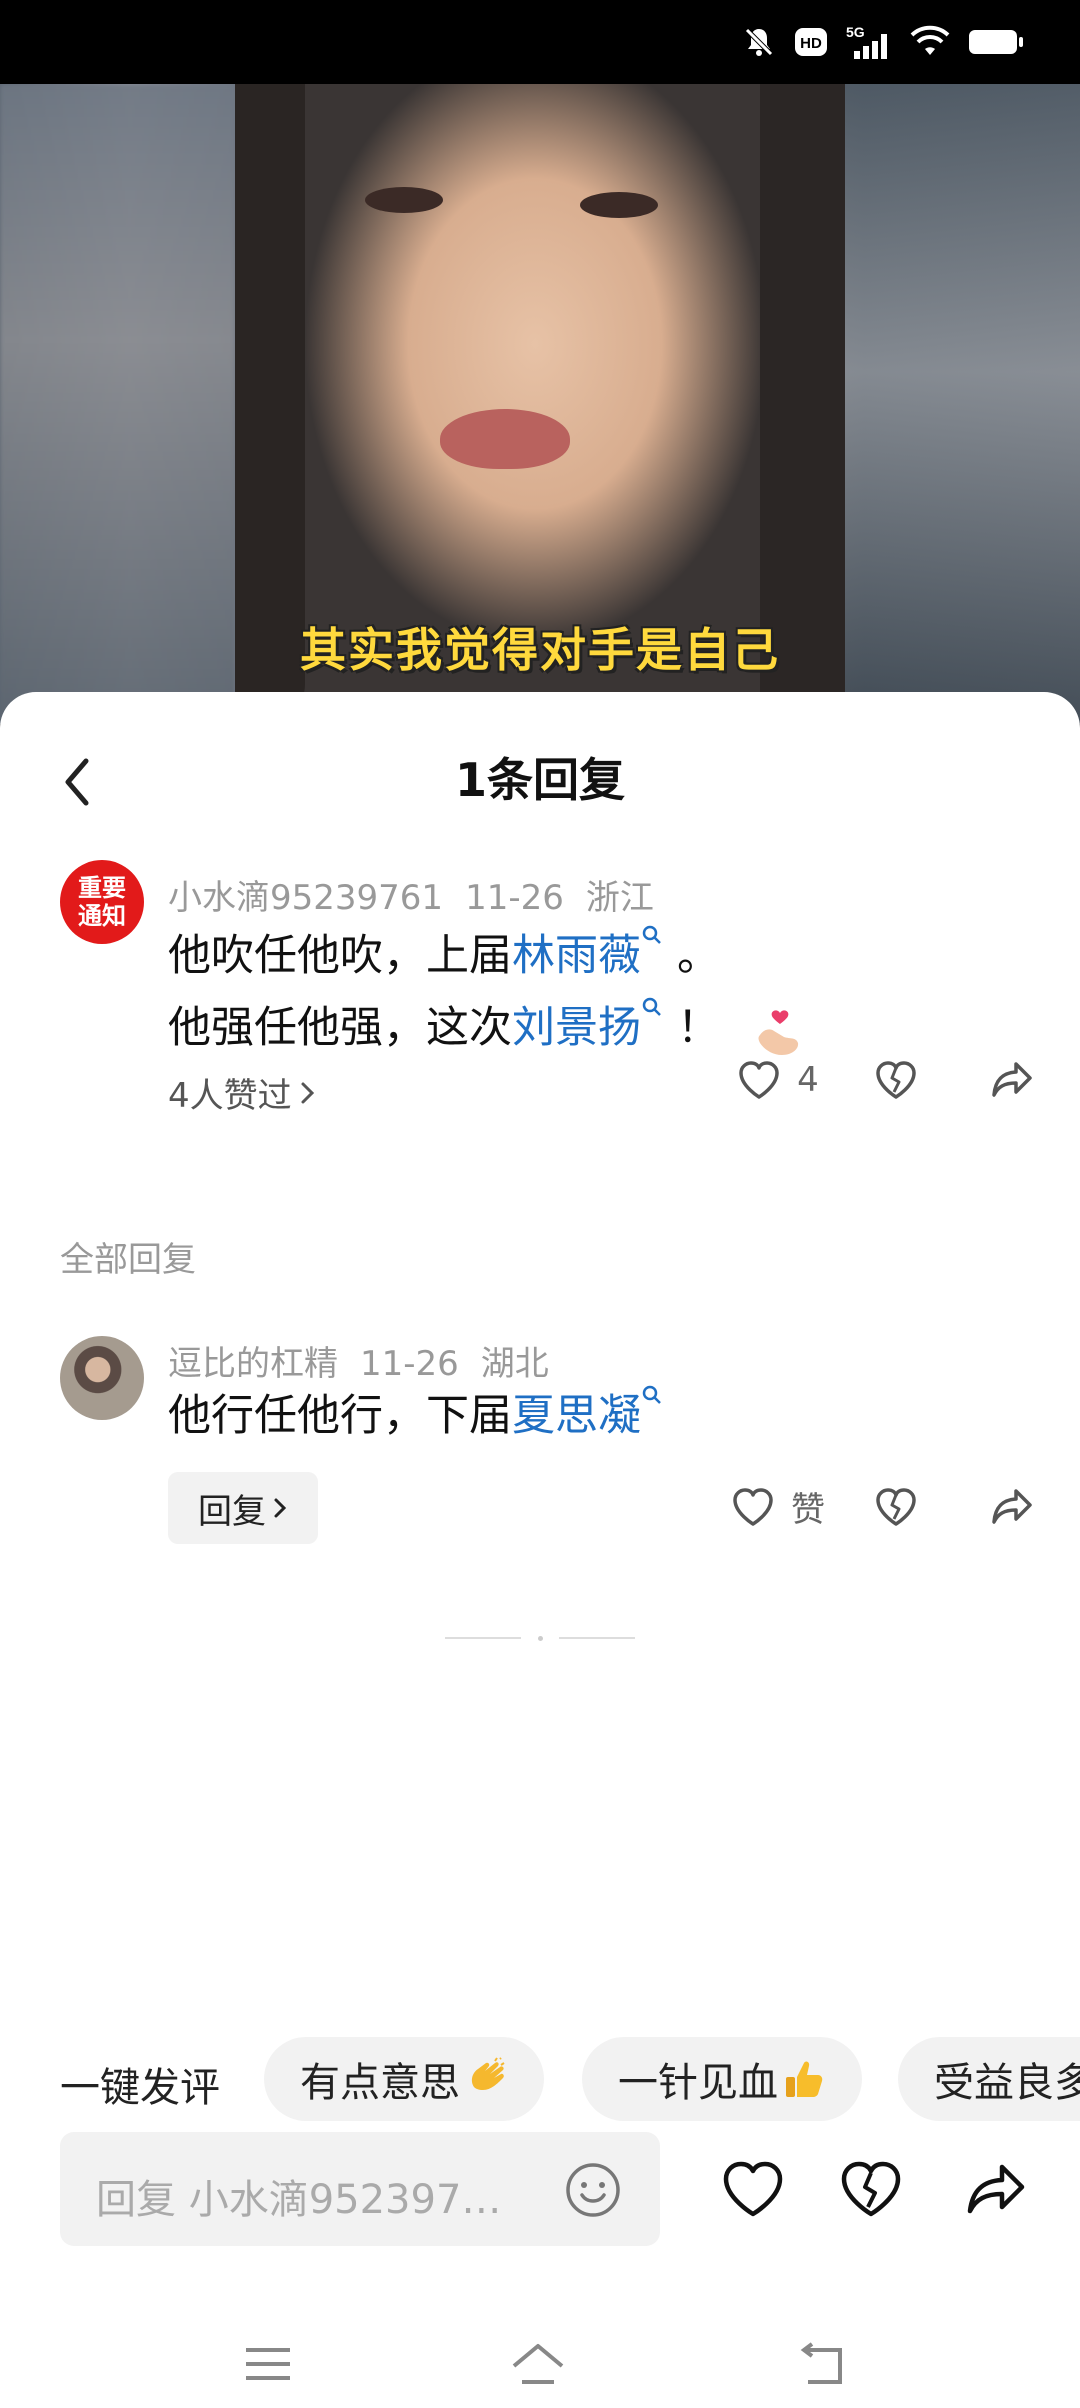 The height and width of the screenshot is (2408, 1080). I want to click on avatar: 重要 通知, so click(102, 902).